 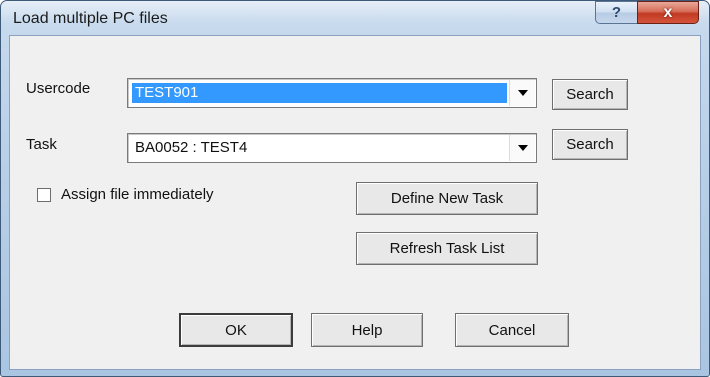 I want to click on assign-file-checkbox, so click(x=44, y=195).